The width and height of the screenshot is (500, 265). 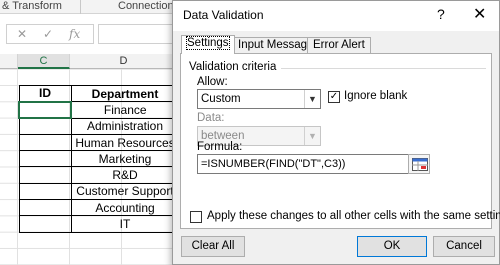 I want to click on insert-function-icon: fx, so click(x=74, y=34).